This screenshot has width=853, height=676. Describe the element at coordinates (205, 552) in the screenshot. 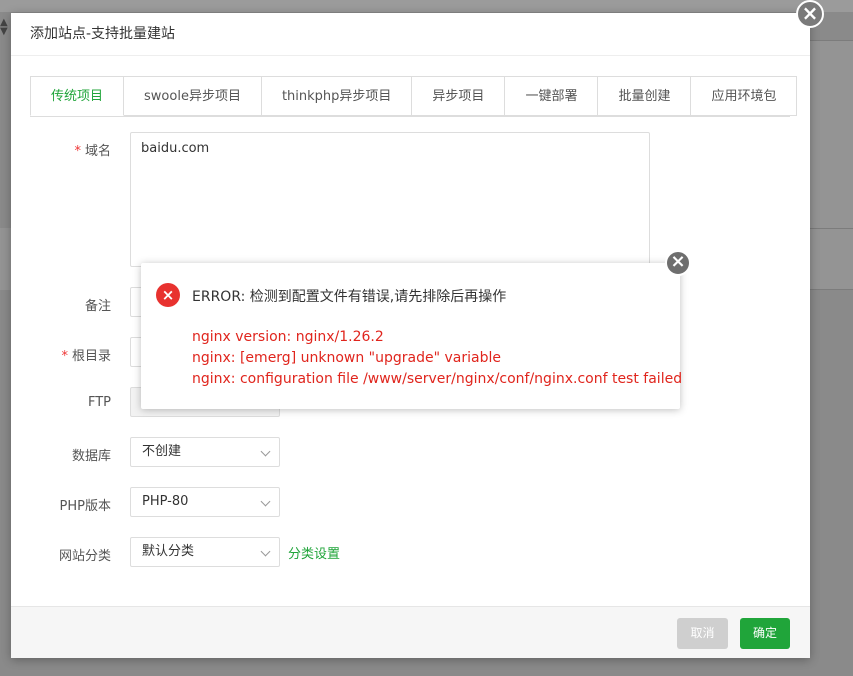

I see `site-category-select: 默认分类` at that location.